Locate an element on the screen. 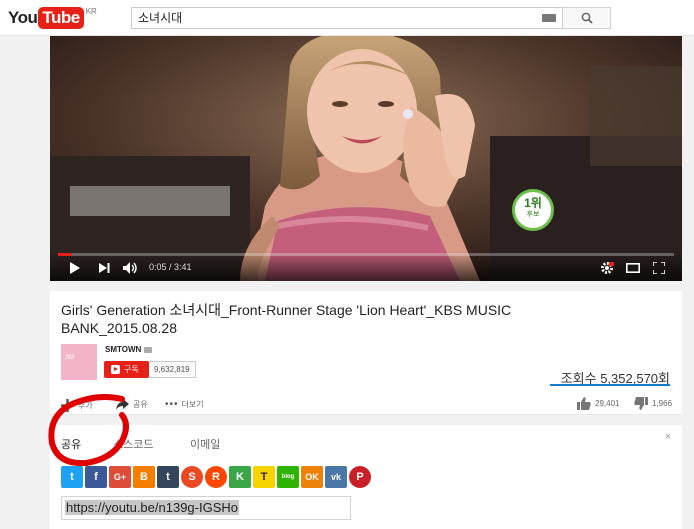  masthead: You Tube KR 소녀시대 is located at coordinates (347, 18).